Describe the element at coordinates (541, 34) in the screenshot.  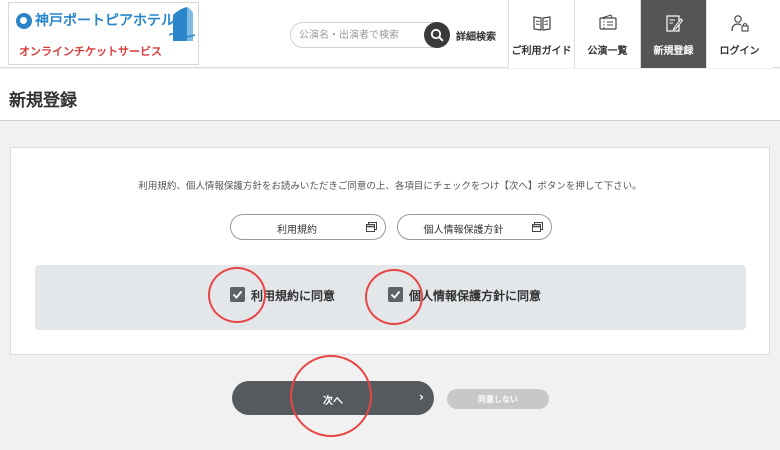
I see `nav-item-guide: ご利用ガイド` at that location.